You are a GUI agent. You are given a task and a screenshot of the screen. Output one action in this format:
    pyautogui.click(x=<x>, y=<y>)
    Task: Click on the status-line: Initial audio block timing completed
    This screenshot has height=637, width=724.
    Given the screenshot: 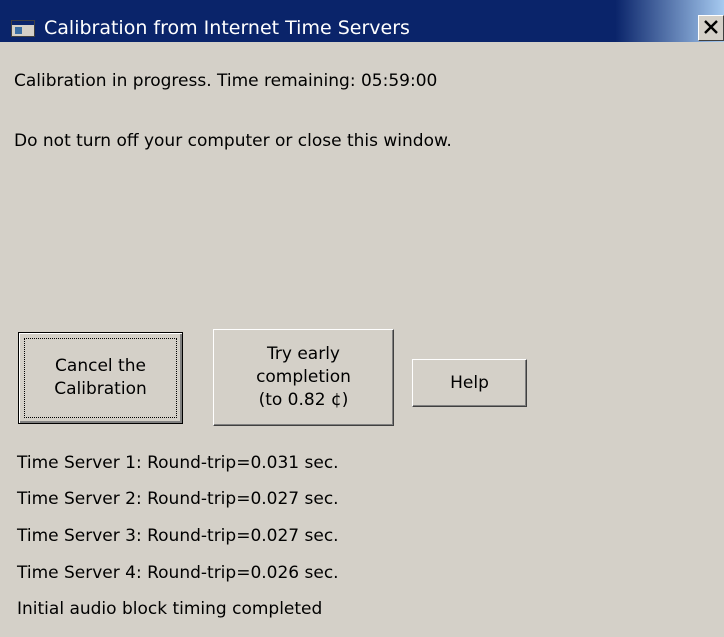 What is the action you would take?
    pyautogui.click(x=170, y=609)
    